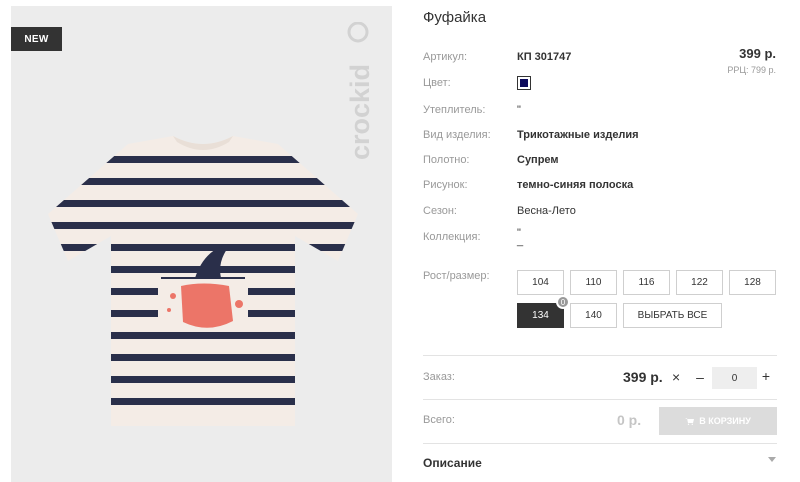 The width and height of the screenshot is (800, 482). What do you see at coordinates (36, 39) in the screenshot?
I see `new-badge: NEW` at bounding box center [36, 39].